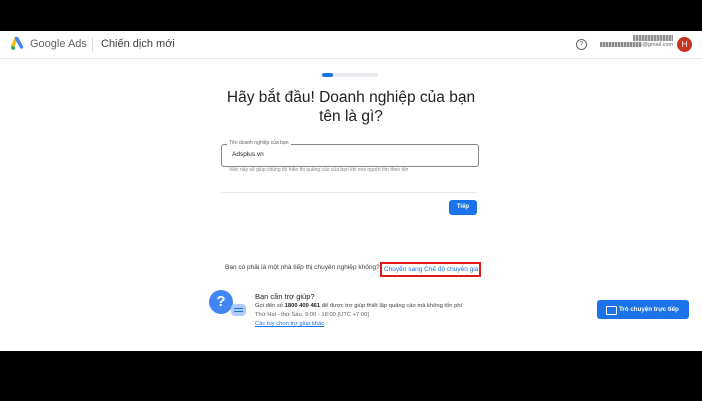  Describe the element at coordinates (581, 44) in the screenshot. I see `help-circle-icon: ?` at that location.